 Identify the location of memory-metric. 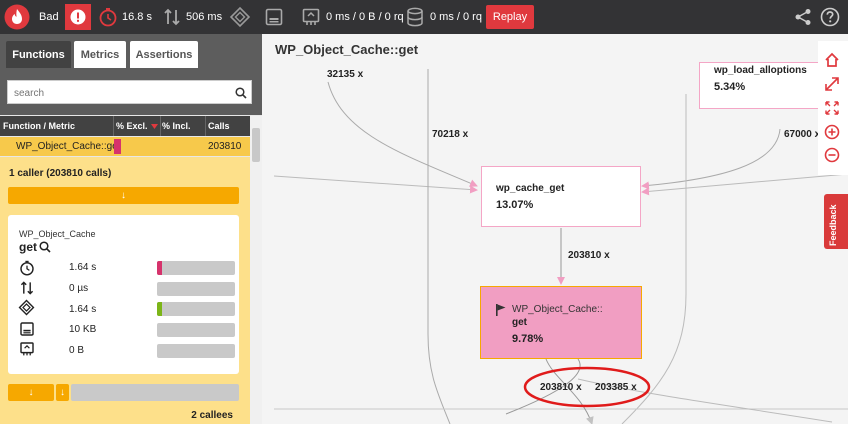
(274, 17).